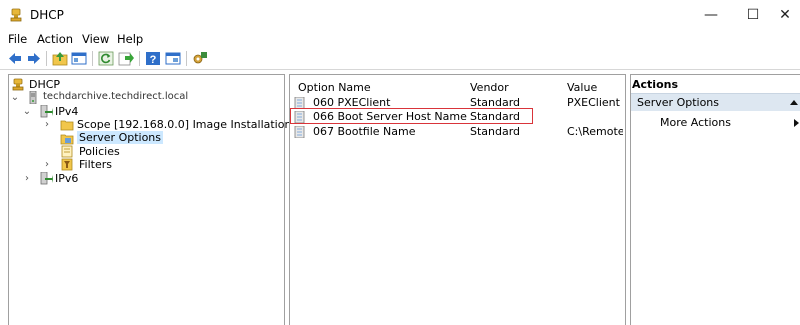  Describe the element at coordinates (45, 84) in the screenshot. I see `tree-label-dhcp: DHCP` at that location.